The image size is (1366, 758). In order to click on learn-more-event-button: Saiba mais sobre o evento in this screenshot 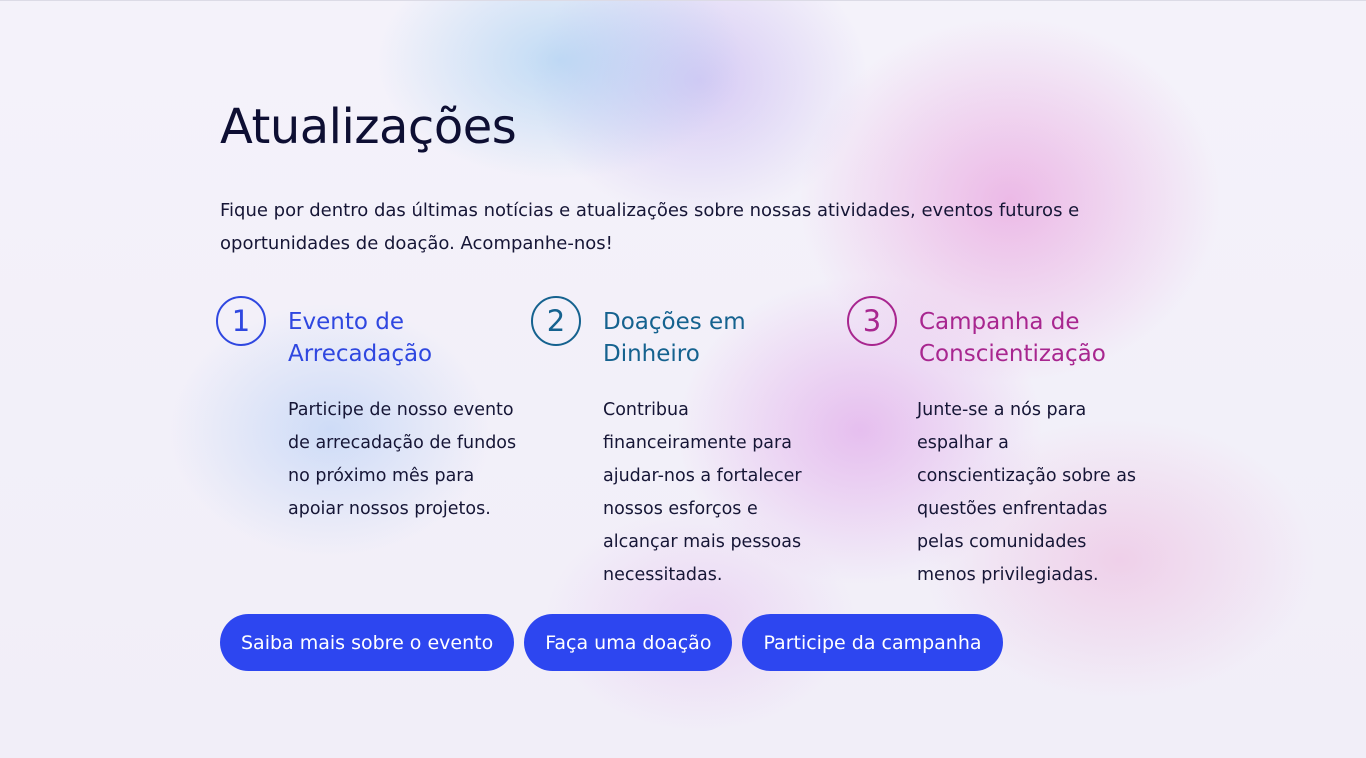, I will do `click(367, 642)`.